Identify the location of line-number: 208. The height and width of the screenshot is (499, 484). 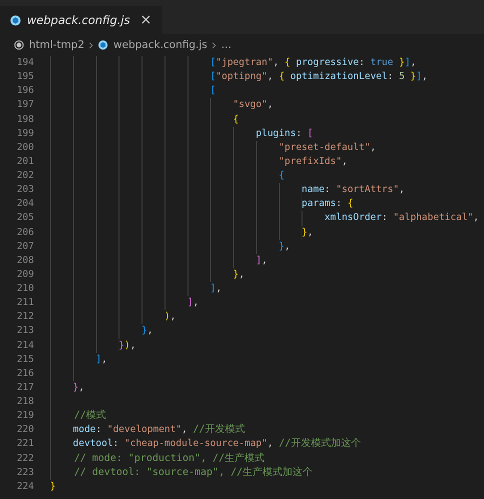
(25, 261).